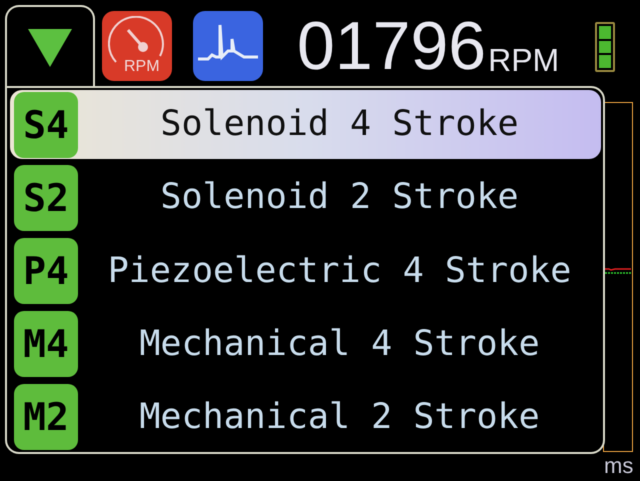 The height and width of the screenshot is (481, 640). Describe the element at coordinates (46, 344) in the screenshot. I see `type-code-badge: M4` at that location.